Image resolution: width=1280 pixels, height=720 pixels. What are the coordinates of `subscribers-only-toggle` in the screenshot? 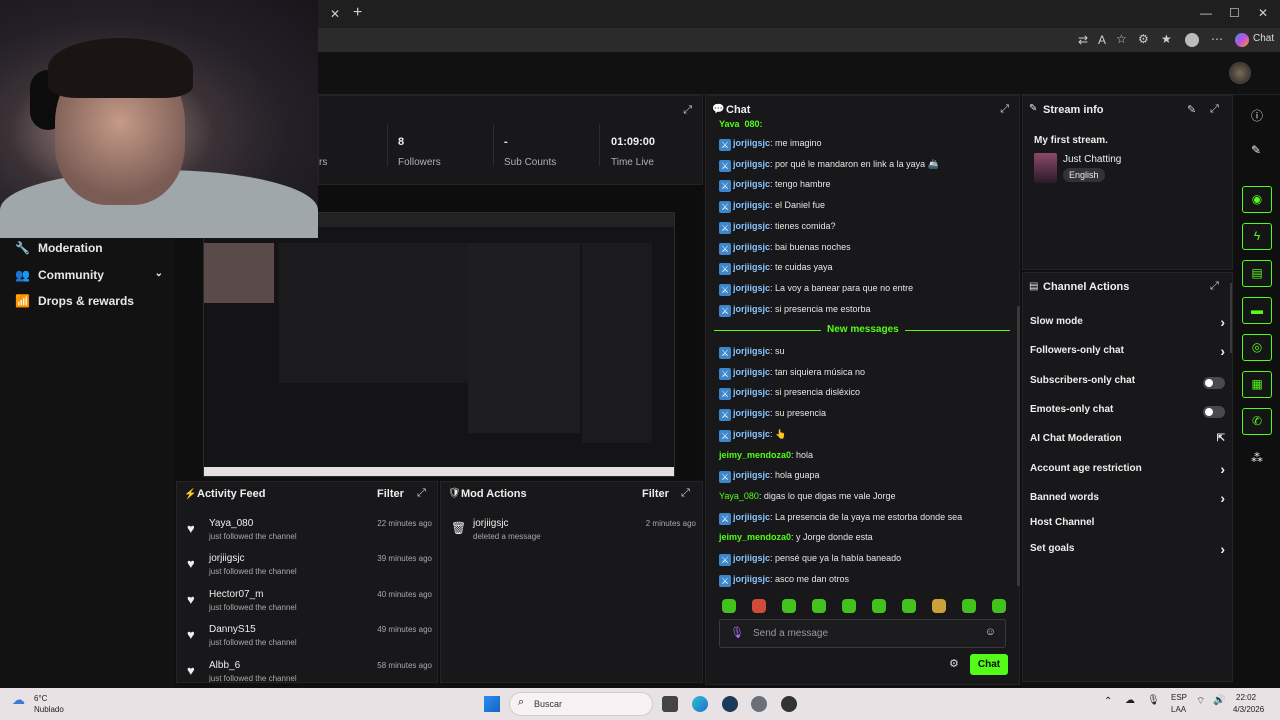 It's located at (1214, 383).